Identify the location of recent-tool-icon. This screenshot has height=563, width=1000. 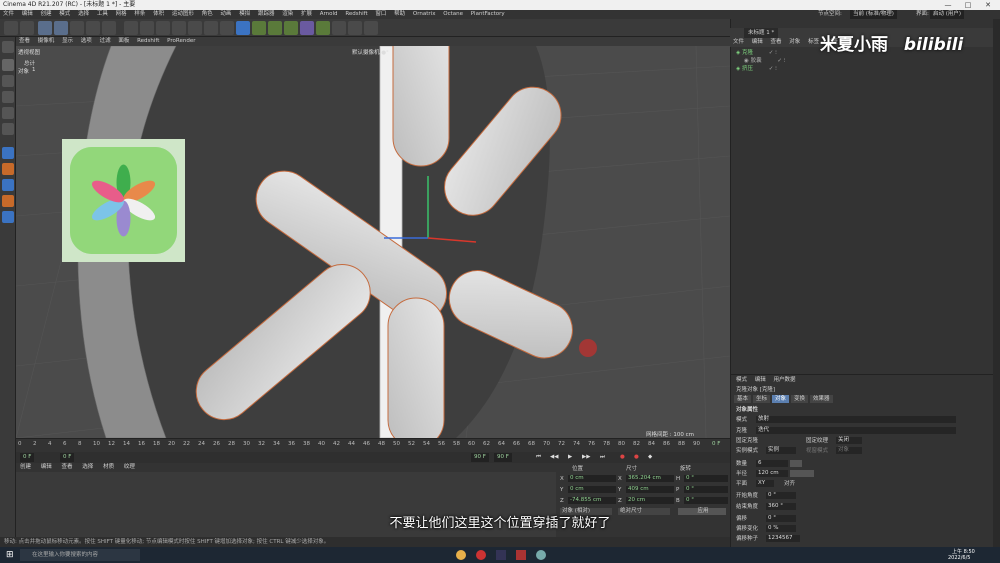
(109, 28).